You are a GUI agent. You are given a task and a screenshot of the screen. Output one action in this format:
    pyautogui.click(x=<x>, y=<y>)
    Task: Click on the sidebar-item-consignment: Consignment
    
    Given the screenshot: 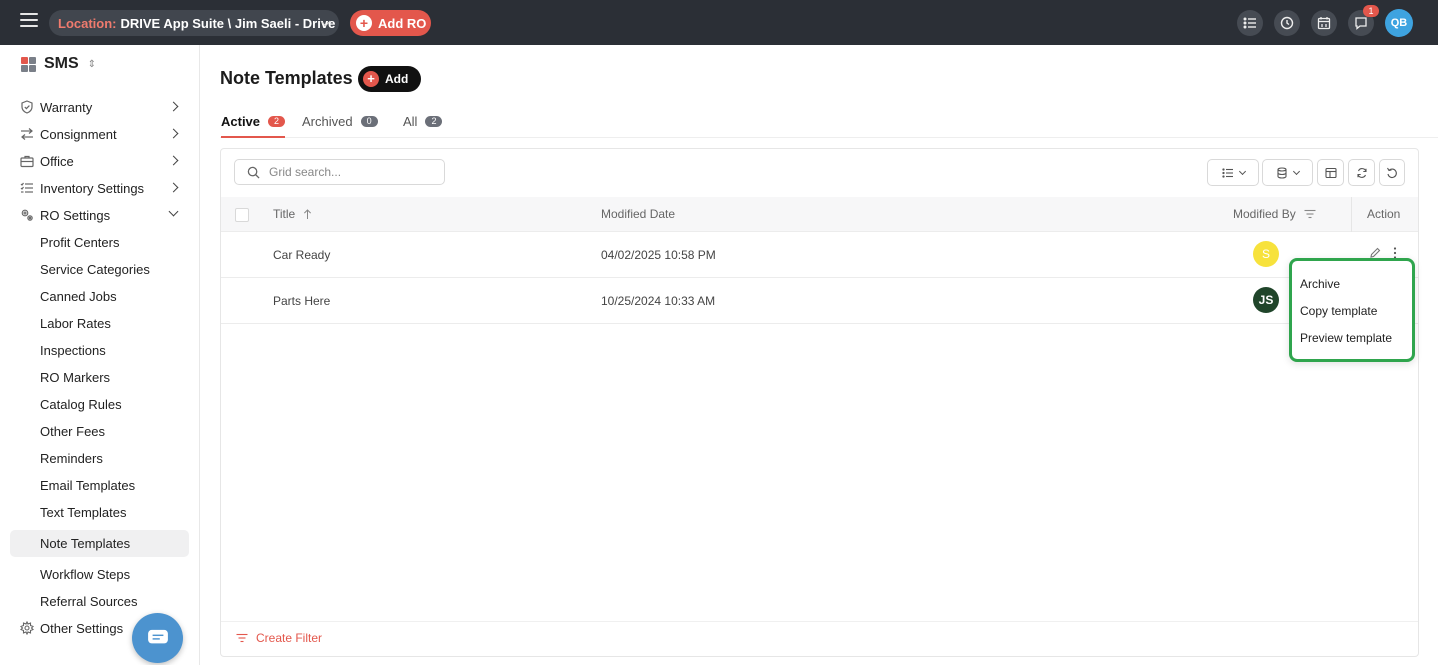 What is the action you would take?
    pyautogui.click(x=102, y=134)
    